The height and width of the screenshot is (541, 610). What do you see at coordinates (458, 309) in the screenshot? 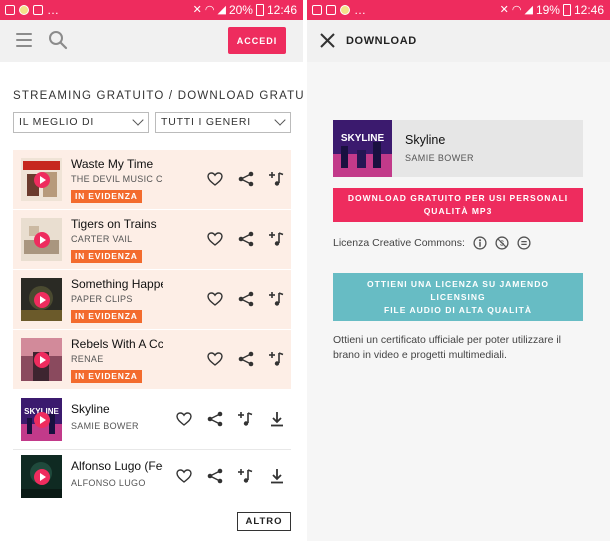
I see `license-btn-line3: FILE AUDIO DI ALTA QUALITÀ` at bounding box center [458, 309].